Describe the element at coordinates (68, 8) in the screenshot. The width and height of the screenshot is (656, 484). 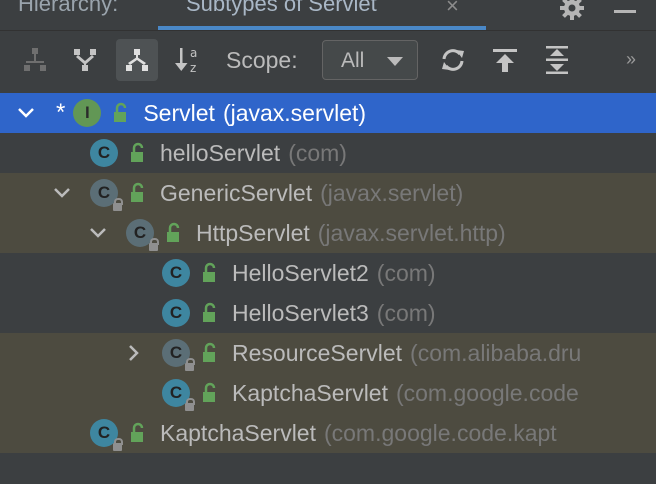
I see `tab-hierarchy: Hierarchy:` at that location.